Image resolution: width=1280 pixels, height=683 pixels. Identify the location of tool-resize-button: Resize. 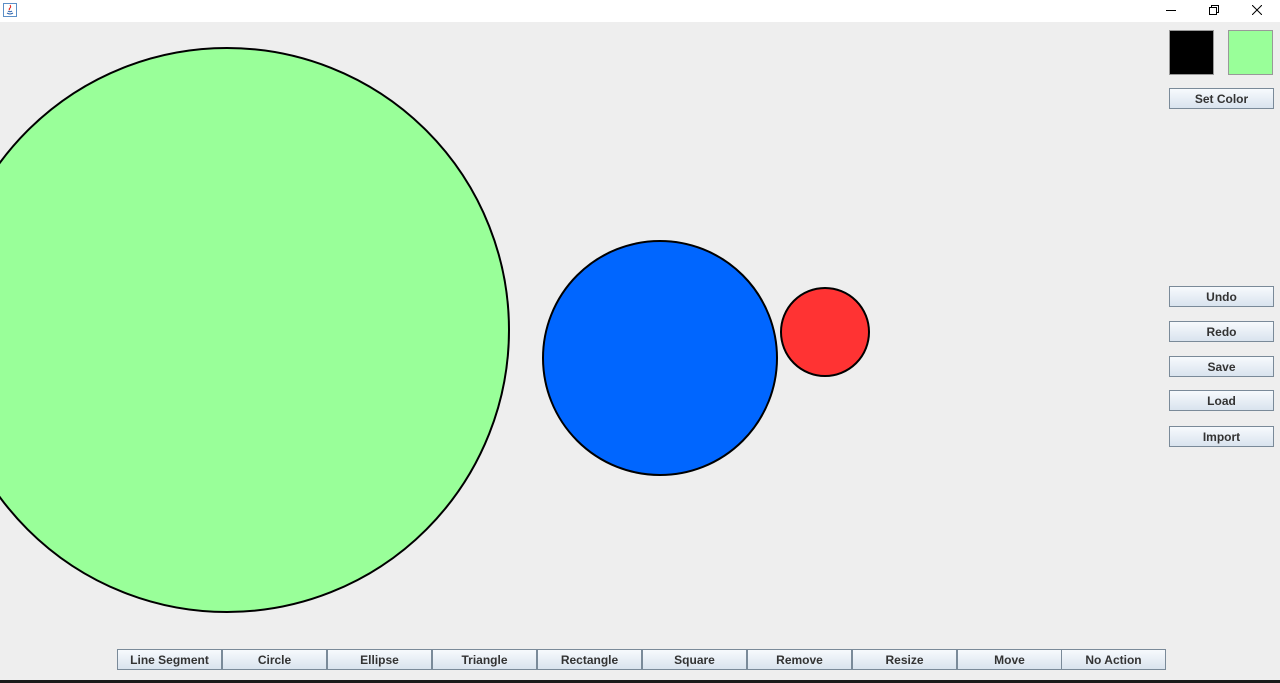
(904, 659).